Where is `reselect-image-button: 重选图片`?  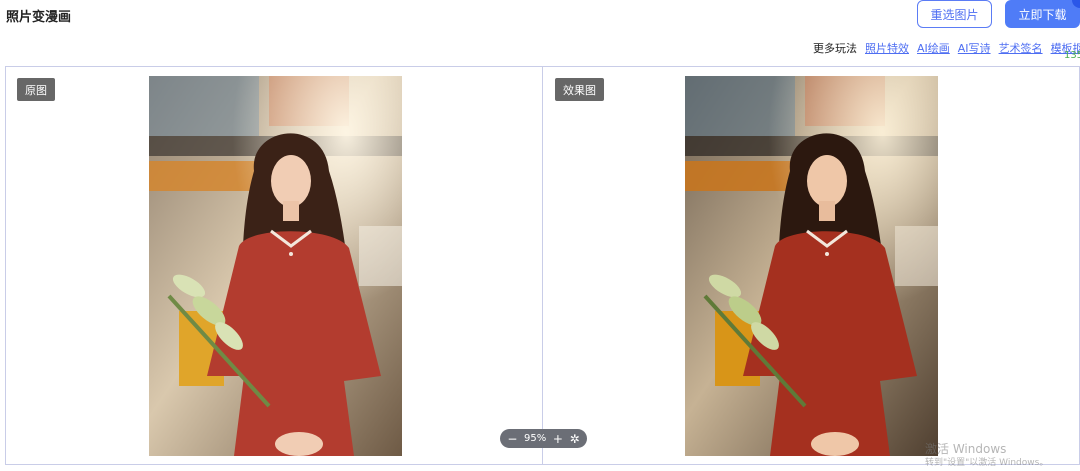 reselect-image-button: 重选图片 is located at coordinates (954, 14).